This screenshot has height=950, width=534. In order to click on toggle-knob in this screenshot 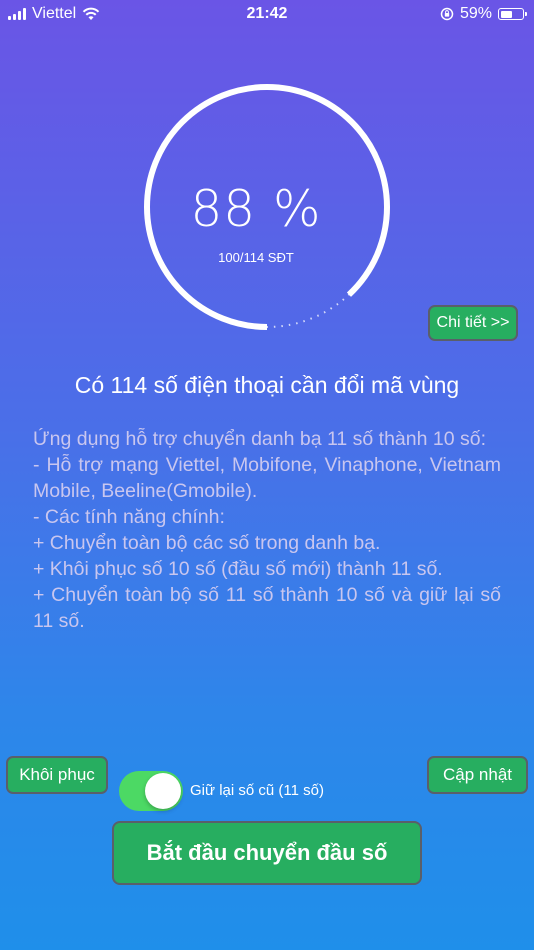, I will do `click(163, 791)`.